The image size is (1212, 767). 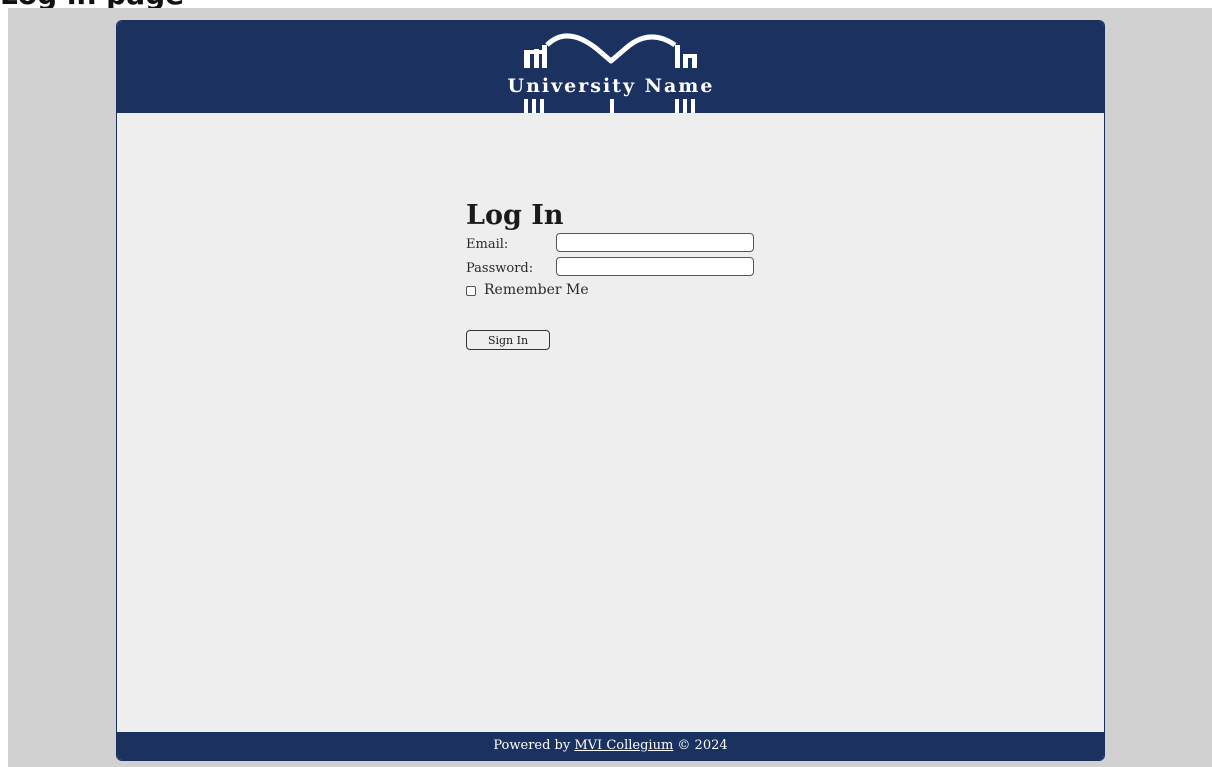 What do you see at coordinates (611, 86) in the screenshot?
I see `university-name: University Name` at bounding box center [611, 86].